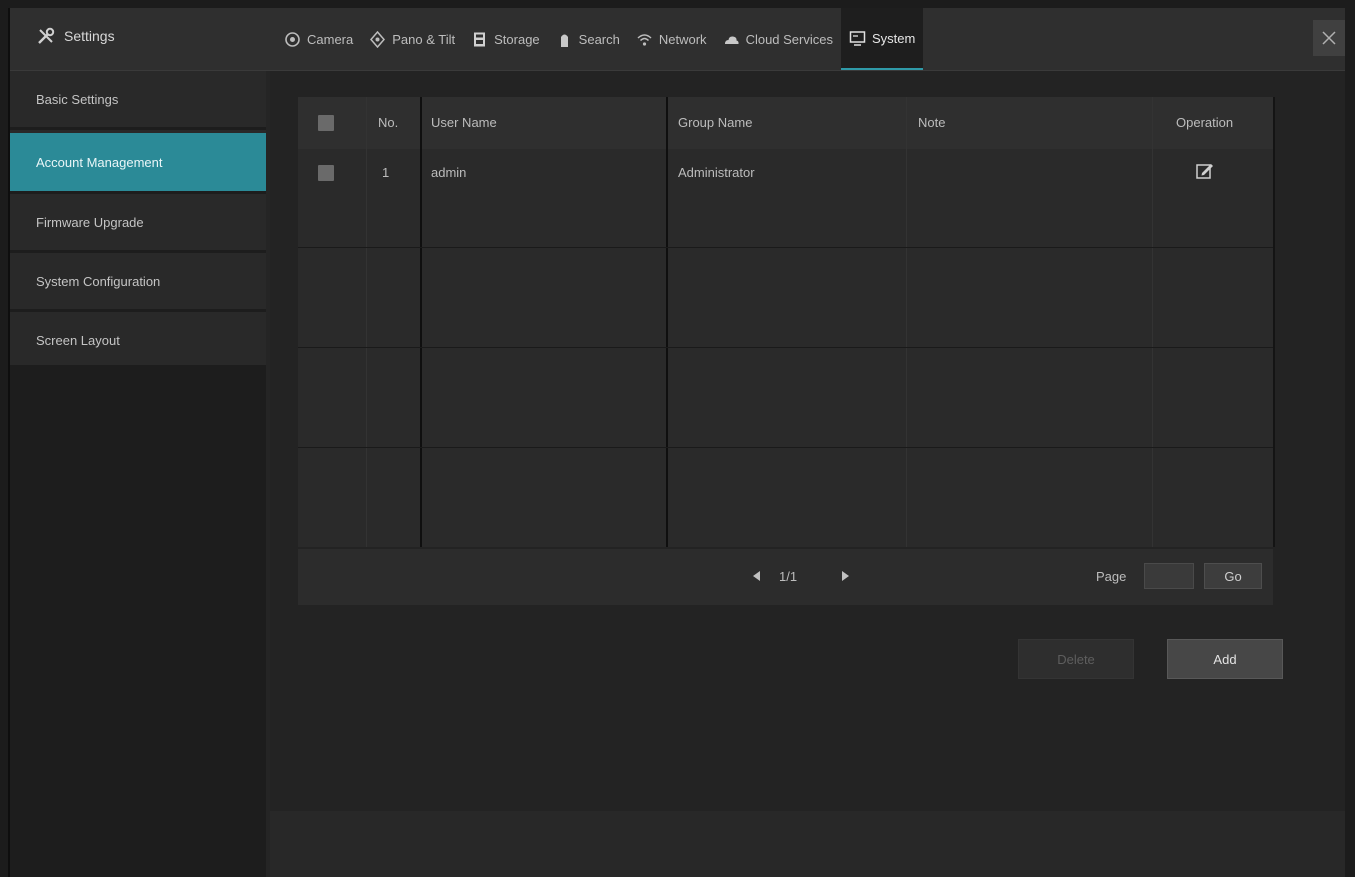 The image size is (1355, 877). I want to click on cloud-icon, so click(731, 39).